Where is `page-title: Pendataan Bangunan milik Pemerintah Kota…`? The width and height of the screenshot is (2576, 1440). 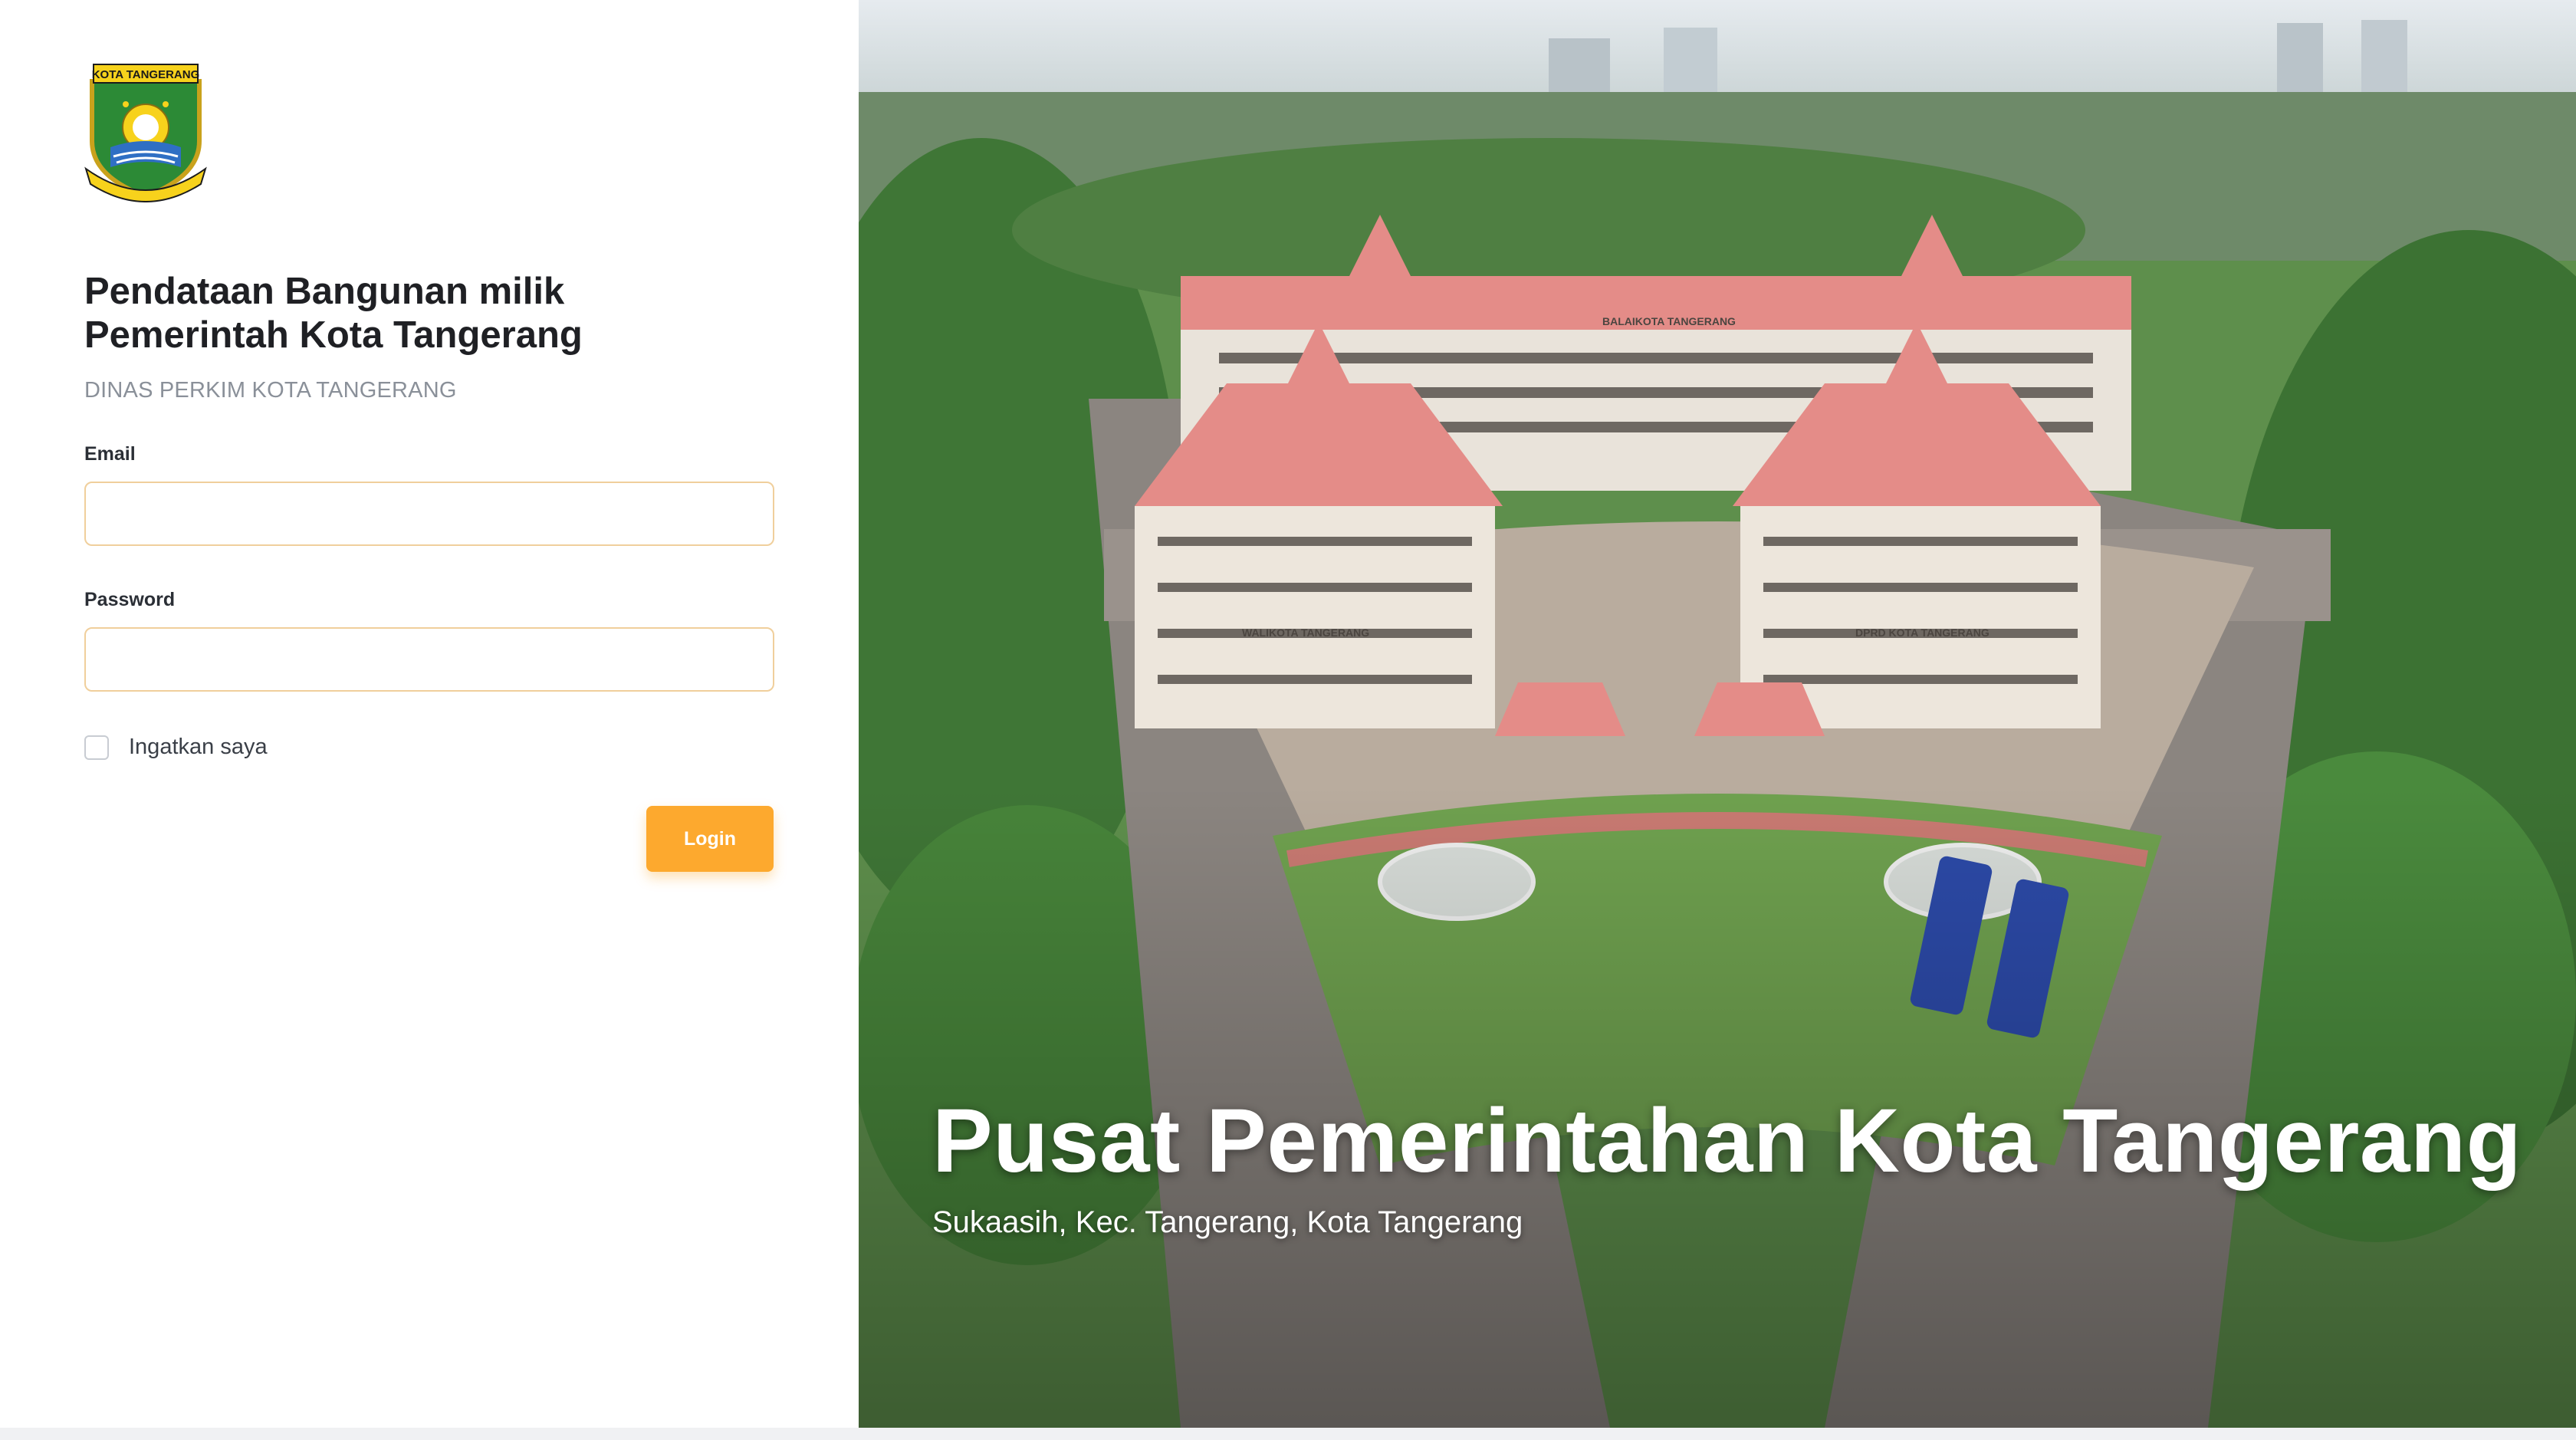 page-title: Pendataan Bangunan milik Pemerintah Kota… is located at coordinates (333, 313).